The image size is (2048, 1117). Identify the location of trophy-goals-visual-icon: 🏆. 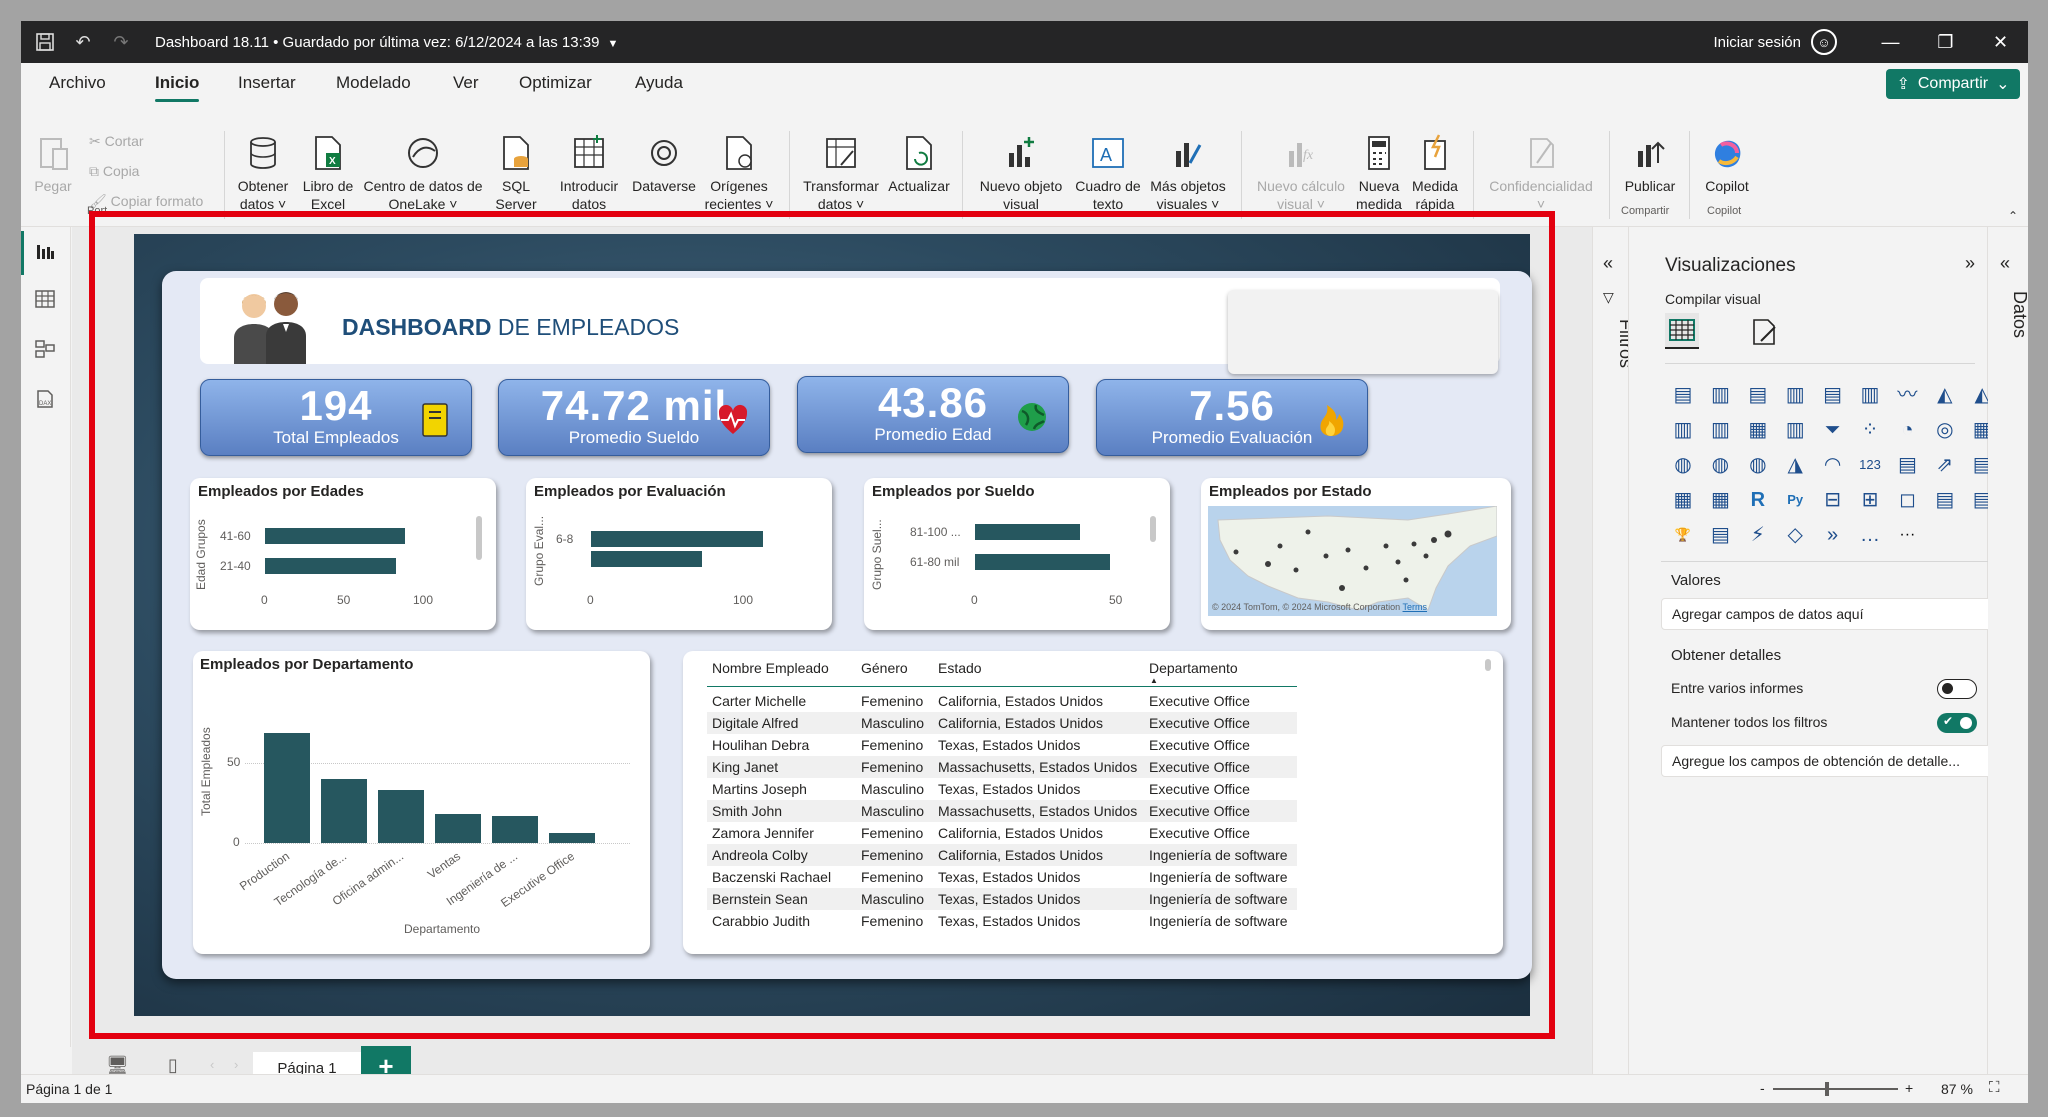
(1683, 535).